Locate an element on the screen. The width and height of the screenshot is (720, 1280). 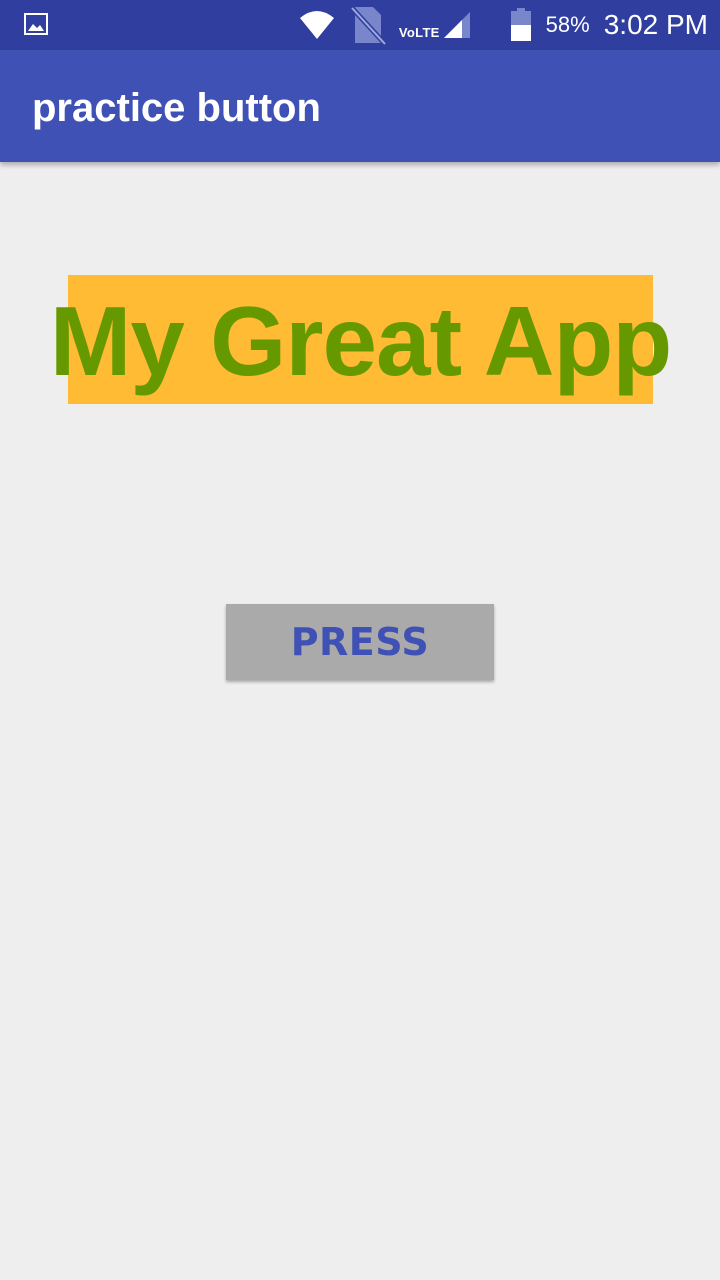
app-bar: practice button is located at coordinates (360, 106).